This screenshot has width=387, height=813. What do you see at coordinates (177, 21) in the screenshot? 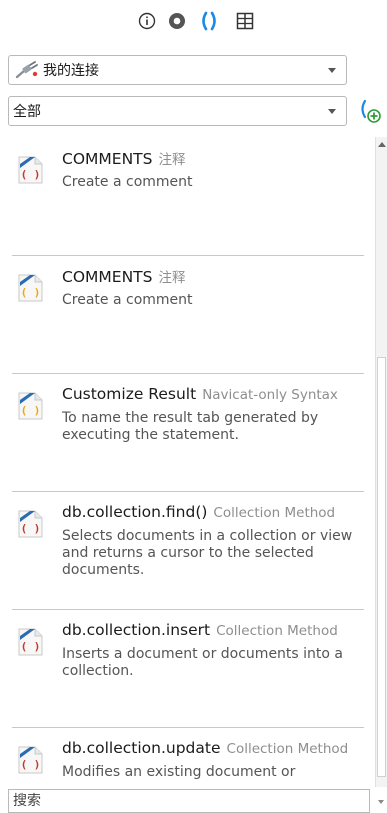
I see `eye-icon` at bounding box center [177, 21].